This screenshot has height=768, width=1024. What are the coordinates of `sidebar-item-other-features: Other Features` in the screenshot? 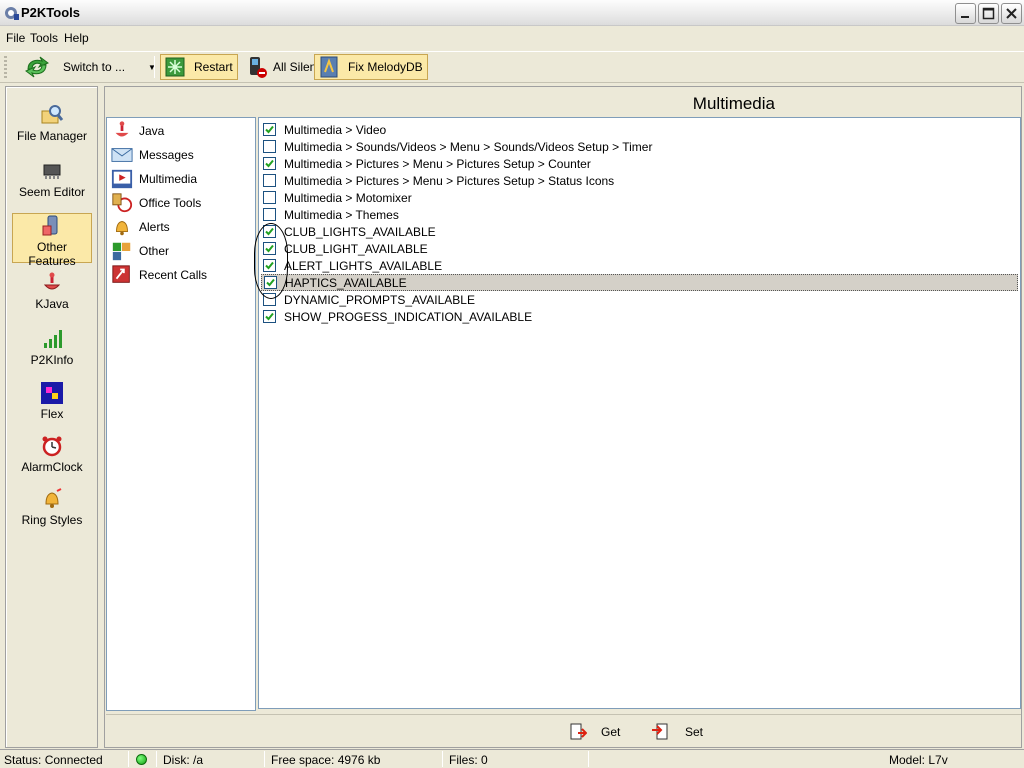 It's located at (52, 240).